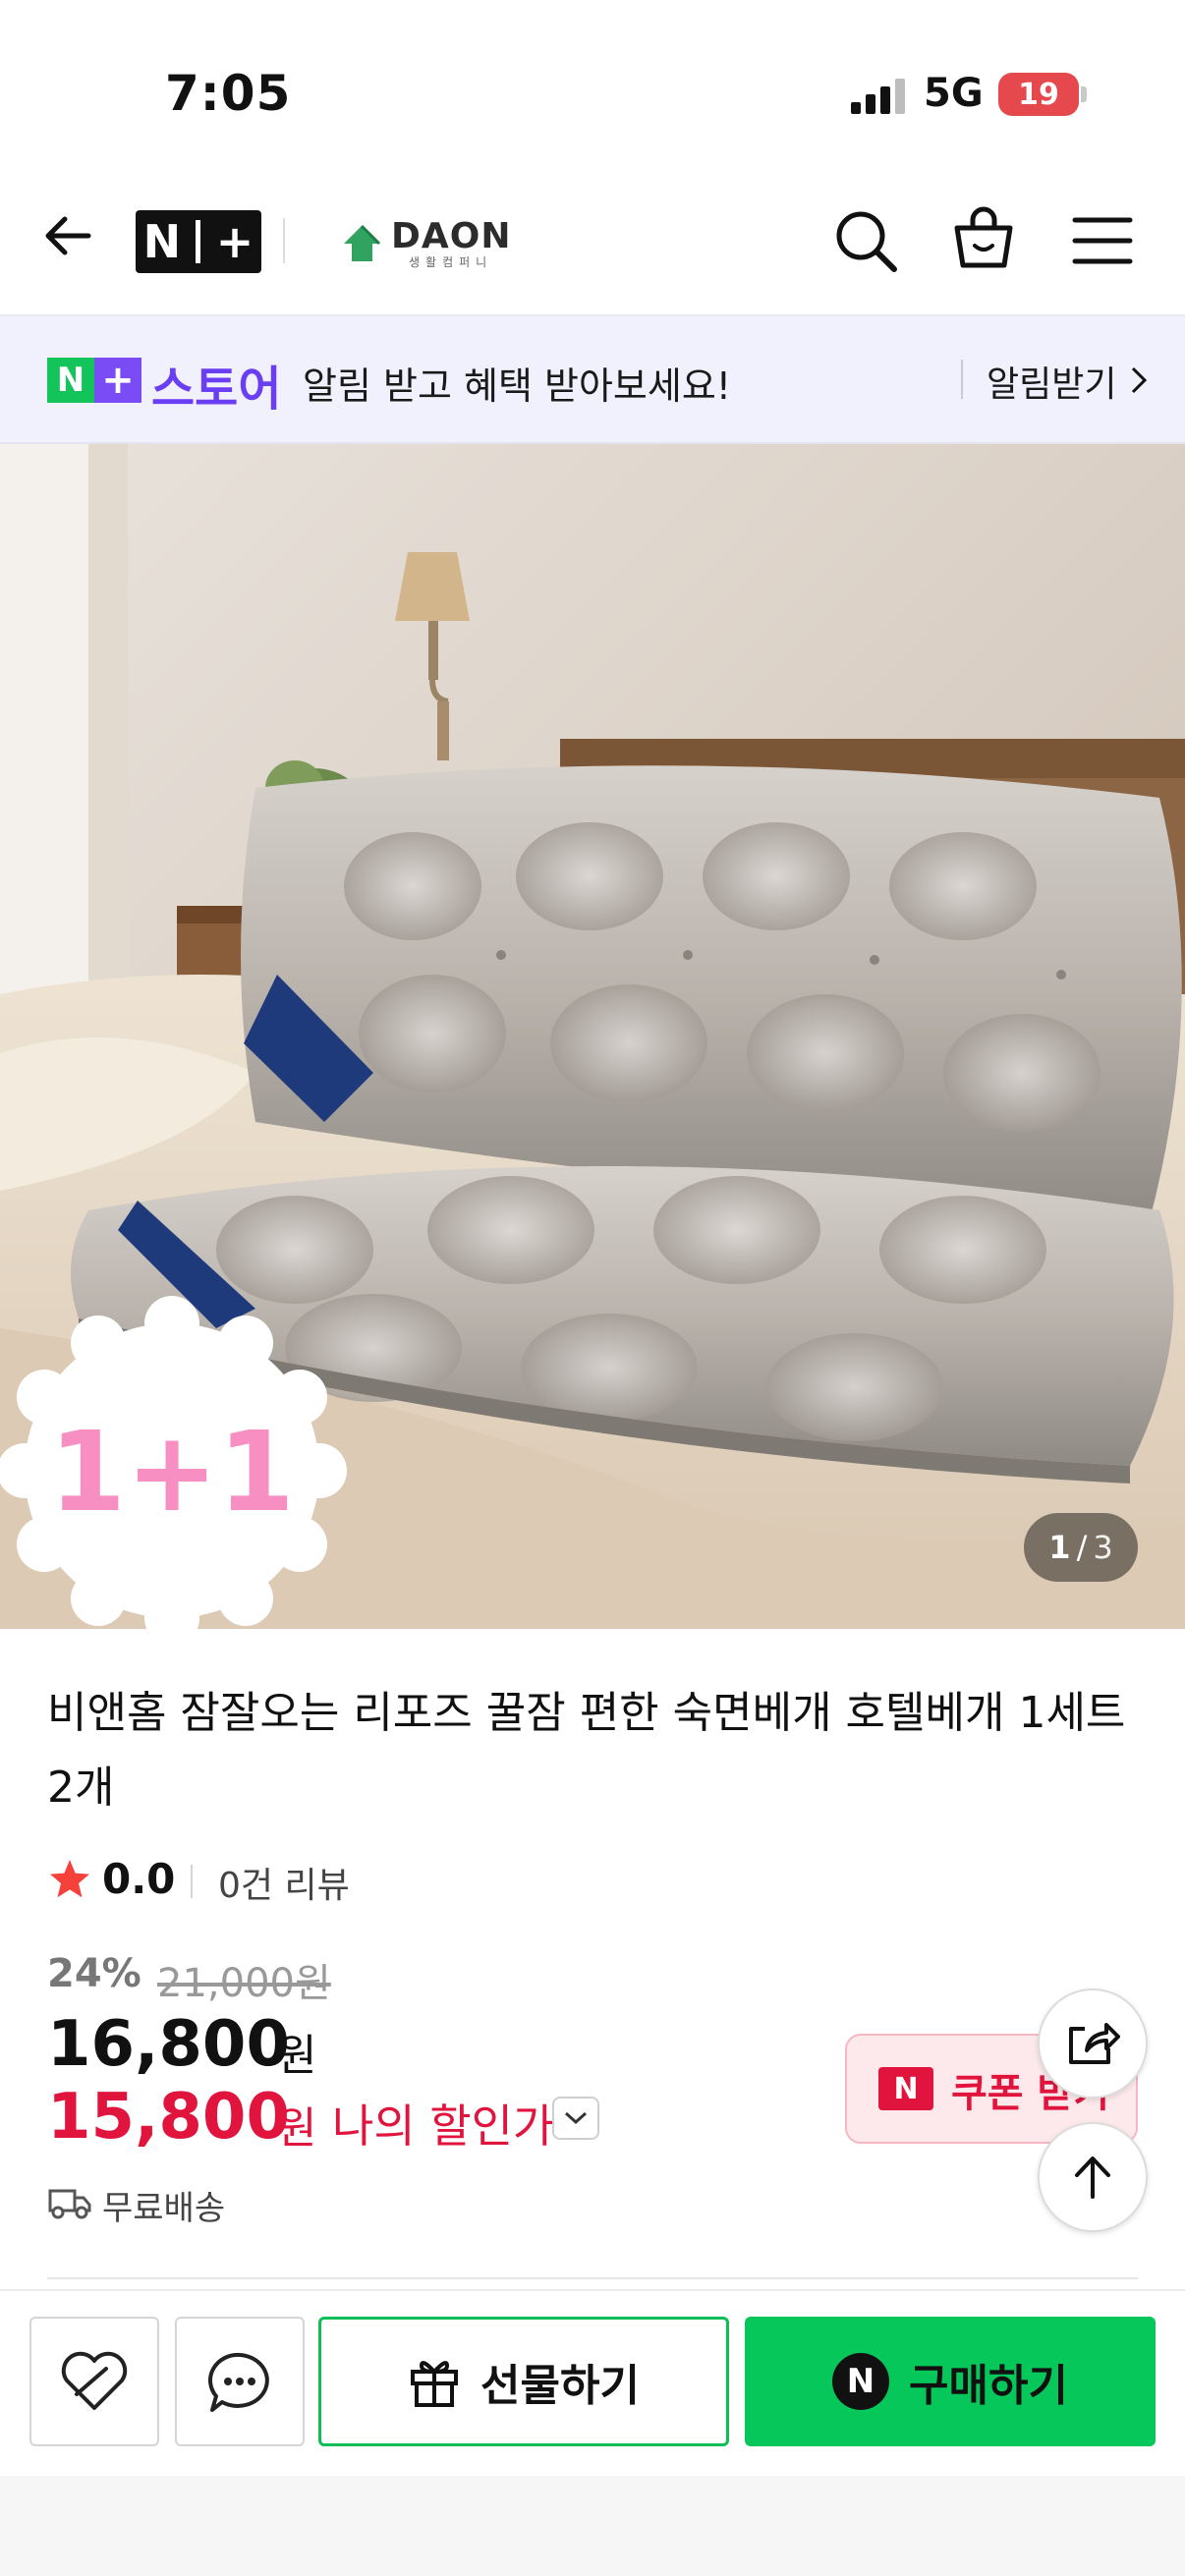 The height and width of the screenshot is (2576, 1185). Describe the element at coordinates (70, 380) in the screenshot. I see `nplus-store-n: N` at that location.